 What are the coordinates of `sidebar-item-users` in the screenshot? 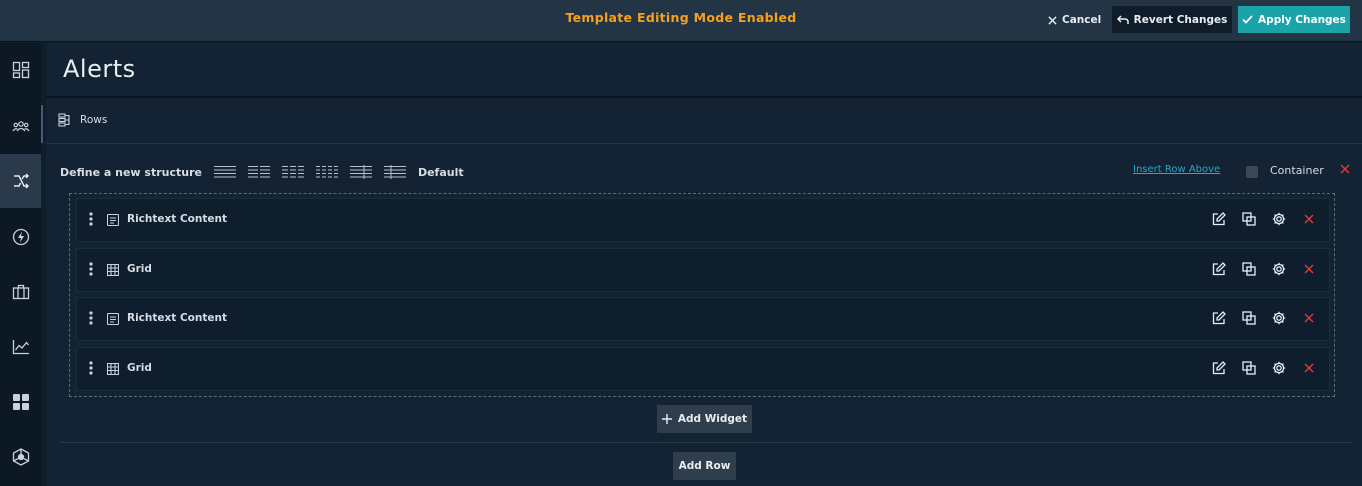 It's located at (20, 126).